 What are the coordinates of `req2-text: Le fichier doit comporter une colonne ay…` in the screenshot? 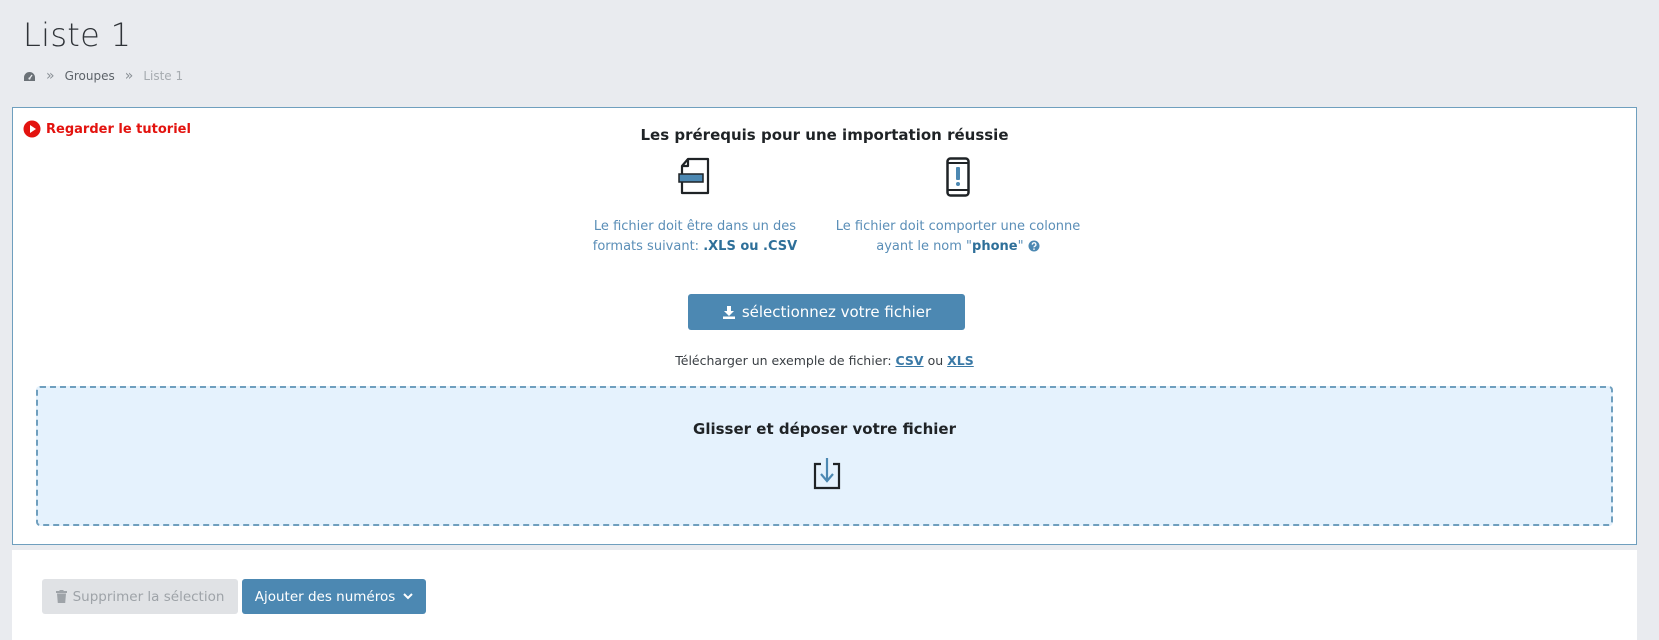 It's located at (958, 236).